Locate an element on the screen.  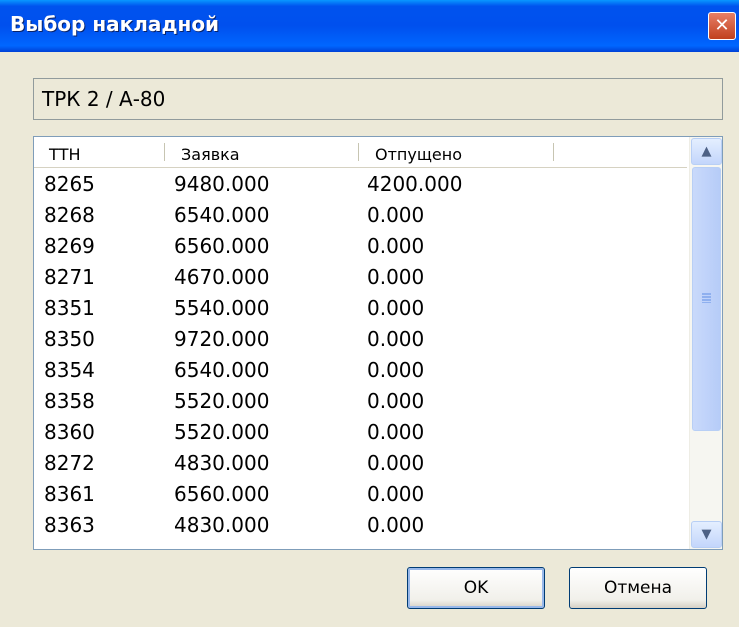
scroll-grip-icon is located at coordinates (706, 298).